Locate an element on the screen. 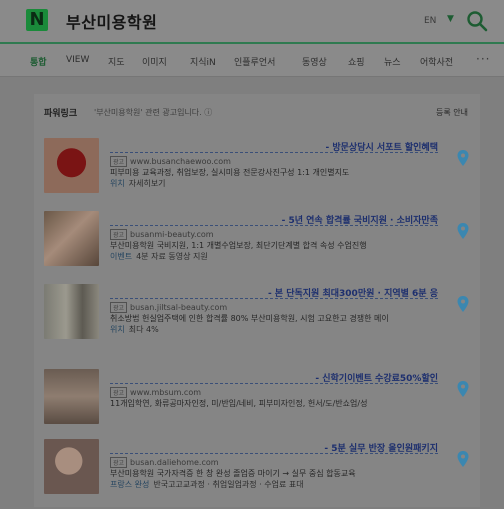 The image size is (504, 509). ad-url-text: www.busanchaewoo.com is located at coordinates (180, 161).